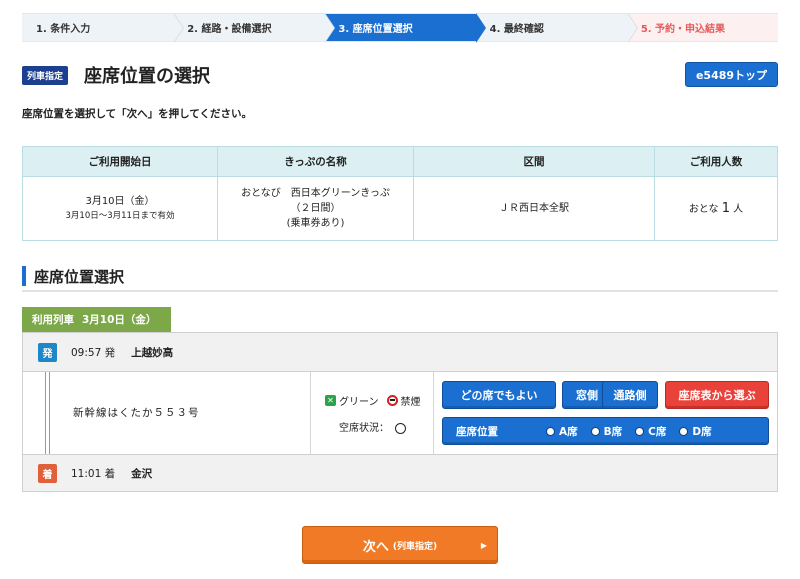 This screenshot has width=800, height=579. Describe the element at coordinates (400, 473) in the screenshot. I see `arrival-row: 着 11:01 着 金沢` at that location.